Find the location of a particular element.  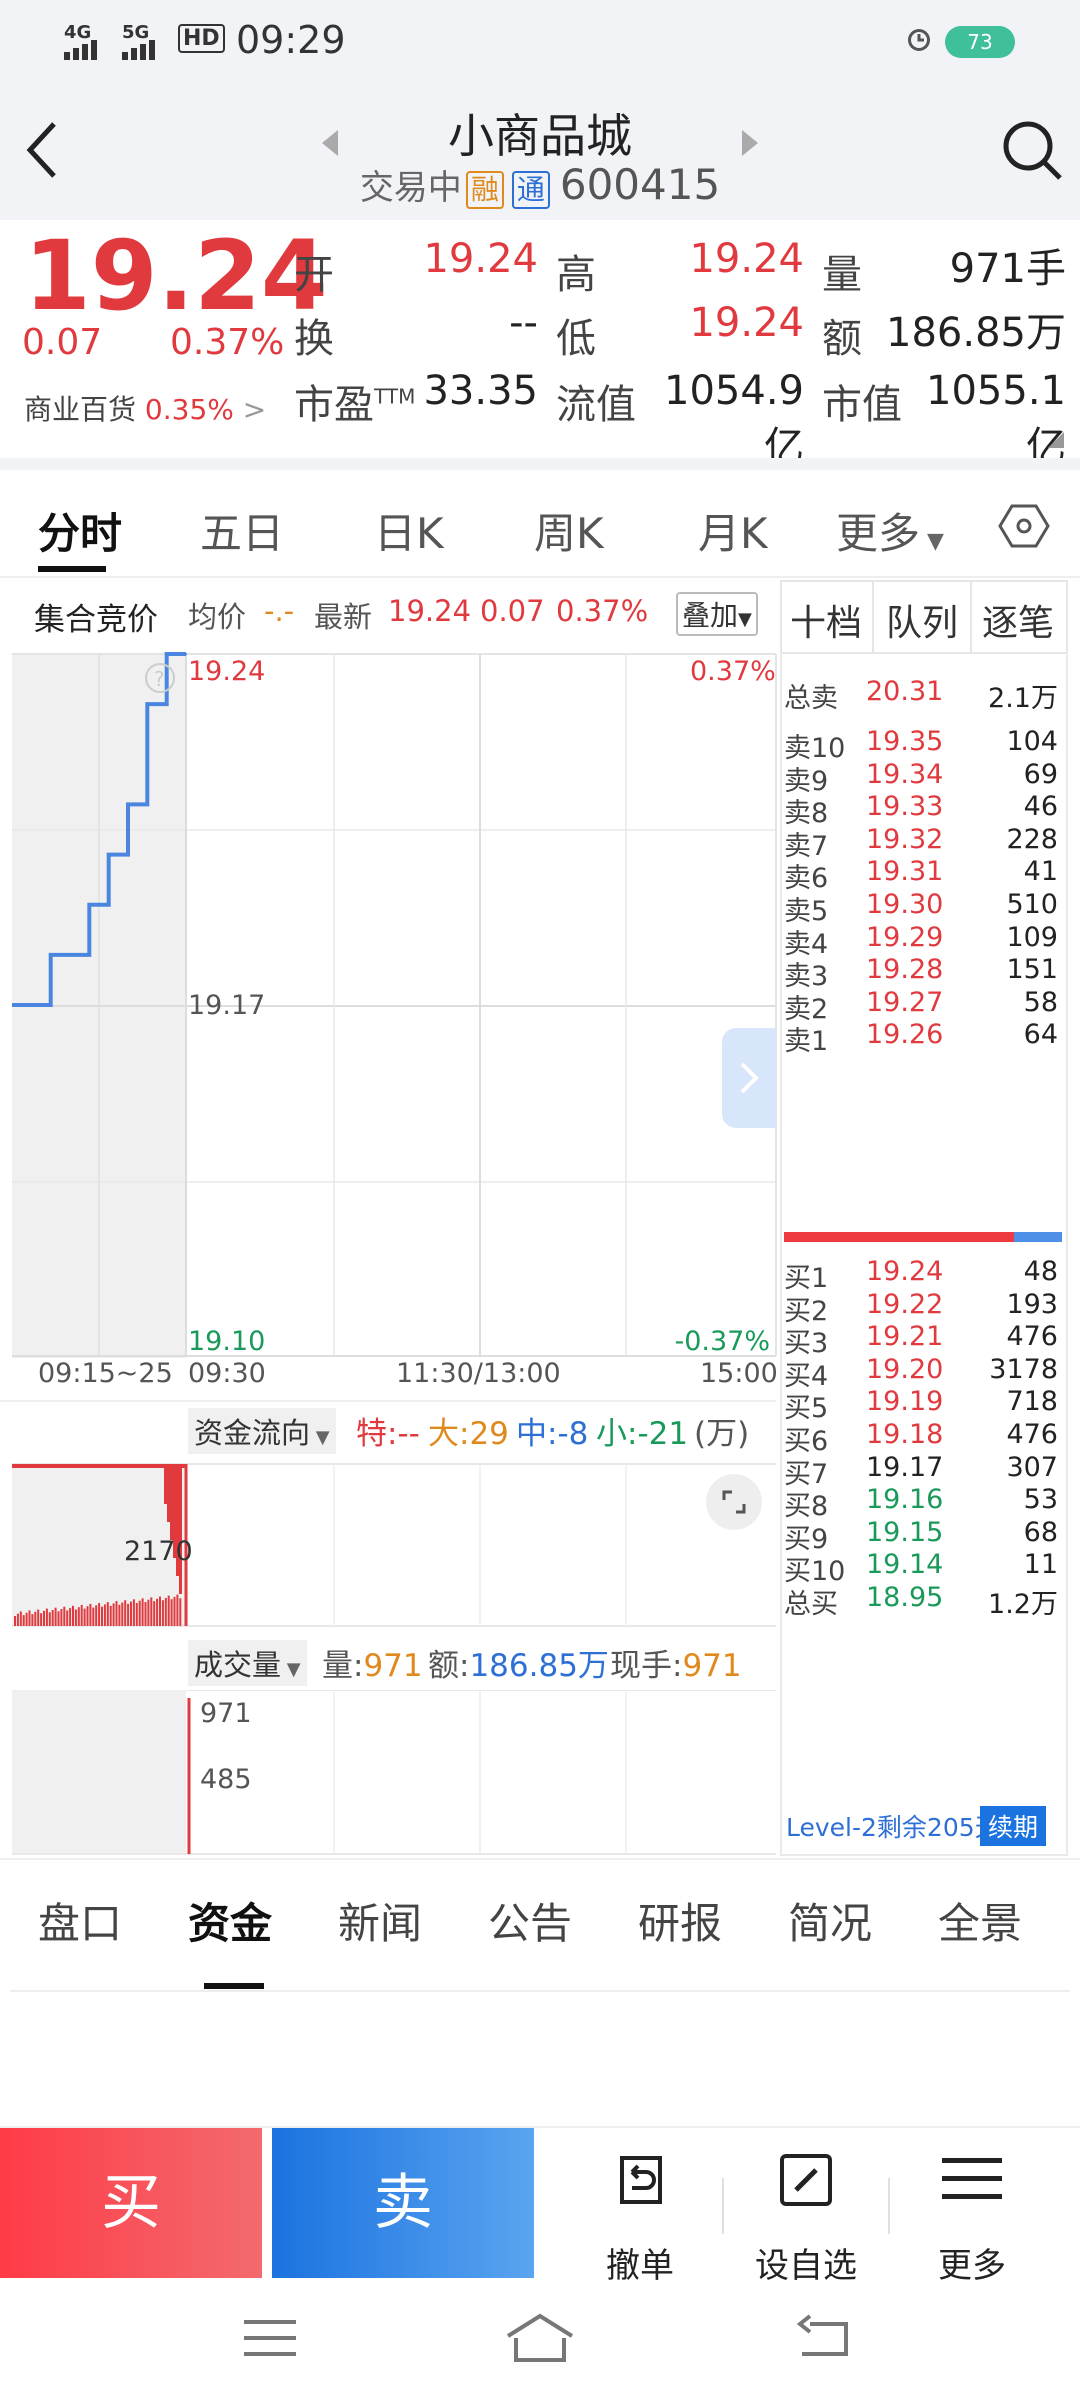

btab-funds: 资金 is located at coordinates (230, 1920).